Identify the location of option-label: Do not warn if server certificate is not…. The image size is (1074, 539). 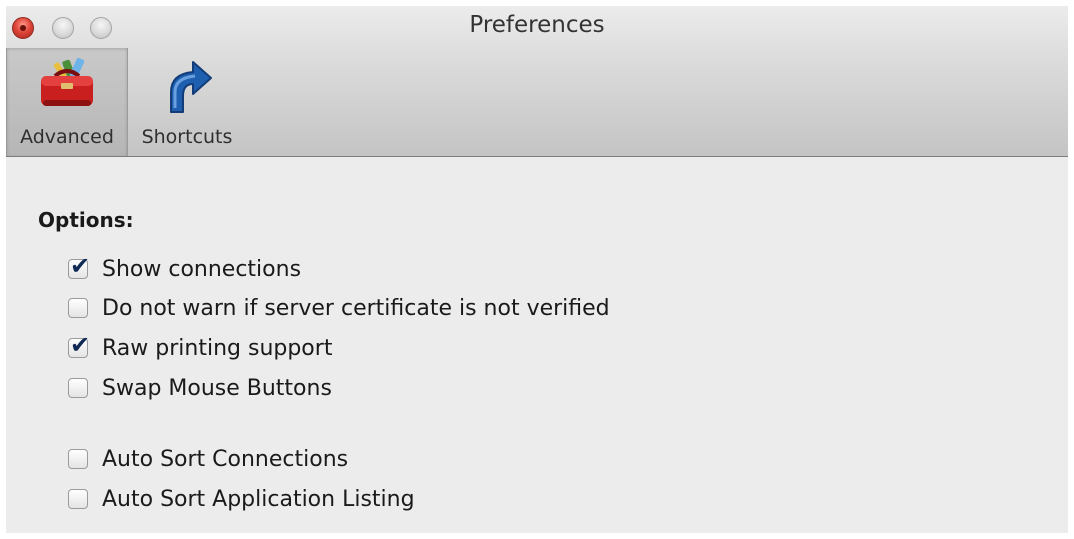
(356, 308).